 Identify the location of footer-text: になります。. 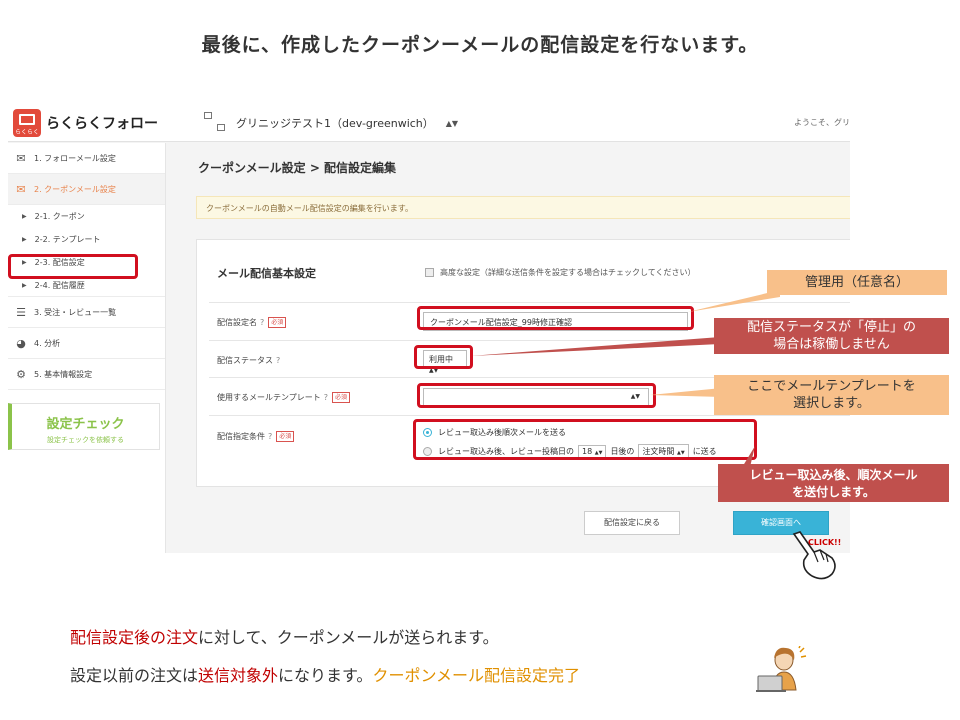
(325, 675).